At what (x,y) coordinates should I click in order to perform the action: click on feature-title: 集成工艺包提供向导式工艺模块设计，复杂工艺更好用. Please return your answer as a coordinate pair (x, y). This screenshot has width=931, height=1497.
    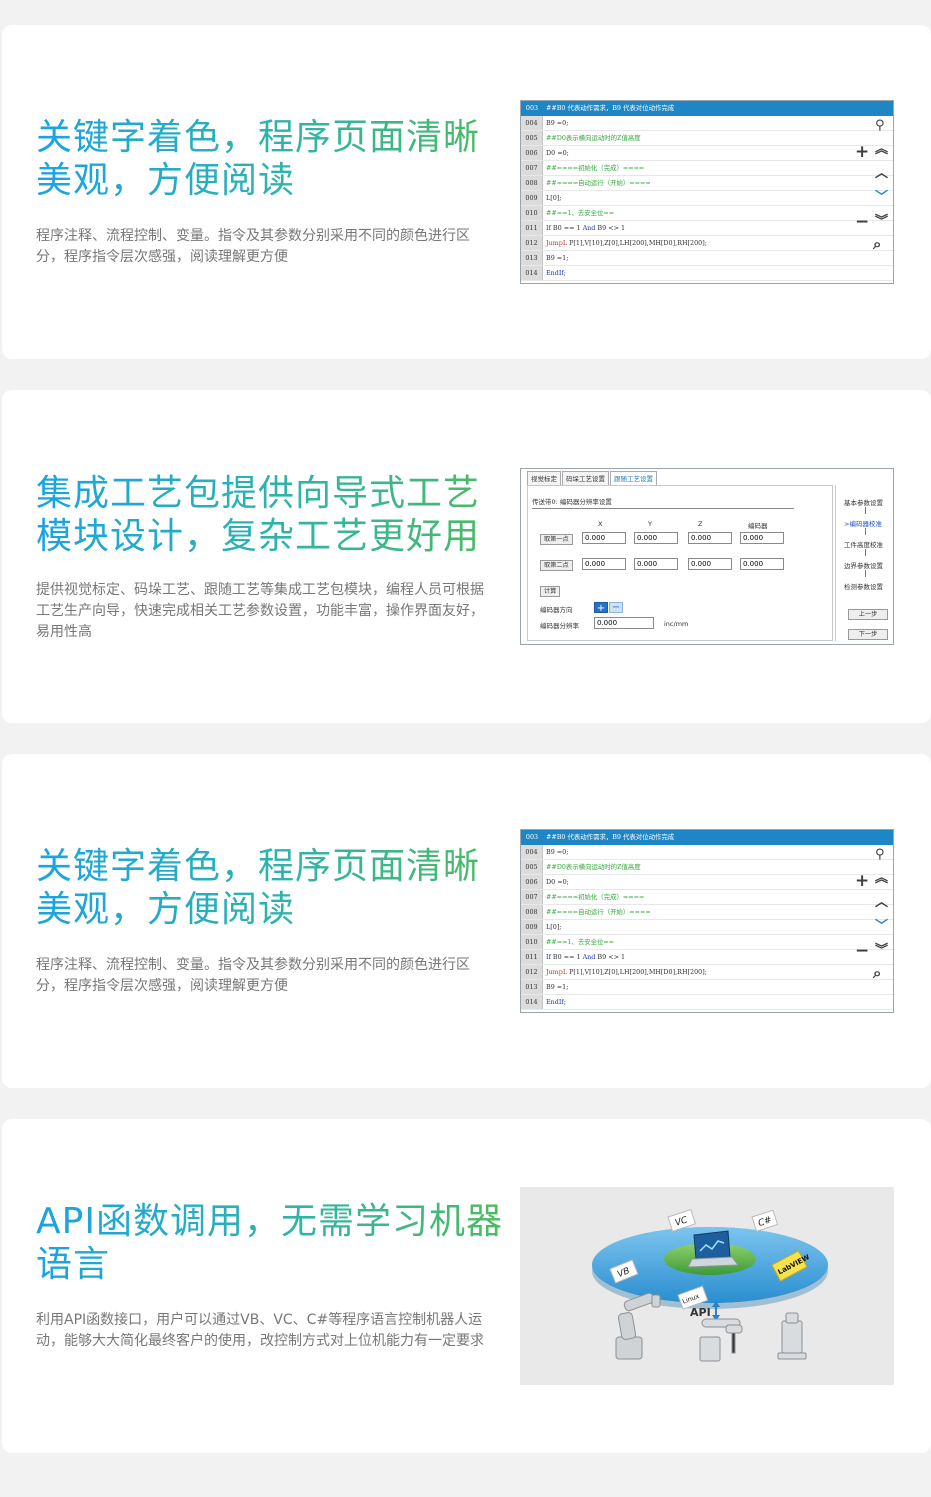
    Looking at the image, I should click on (271, 515).